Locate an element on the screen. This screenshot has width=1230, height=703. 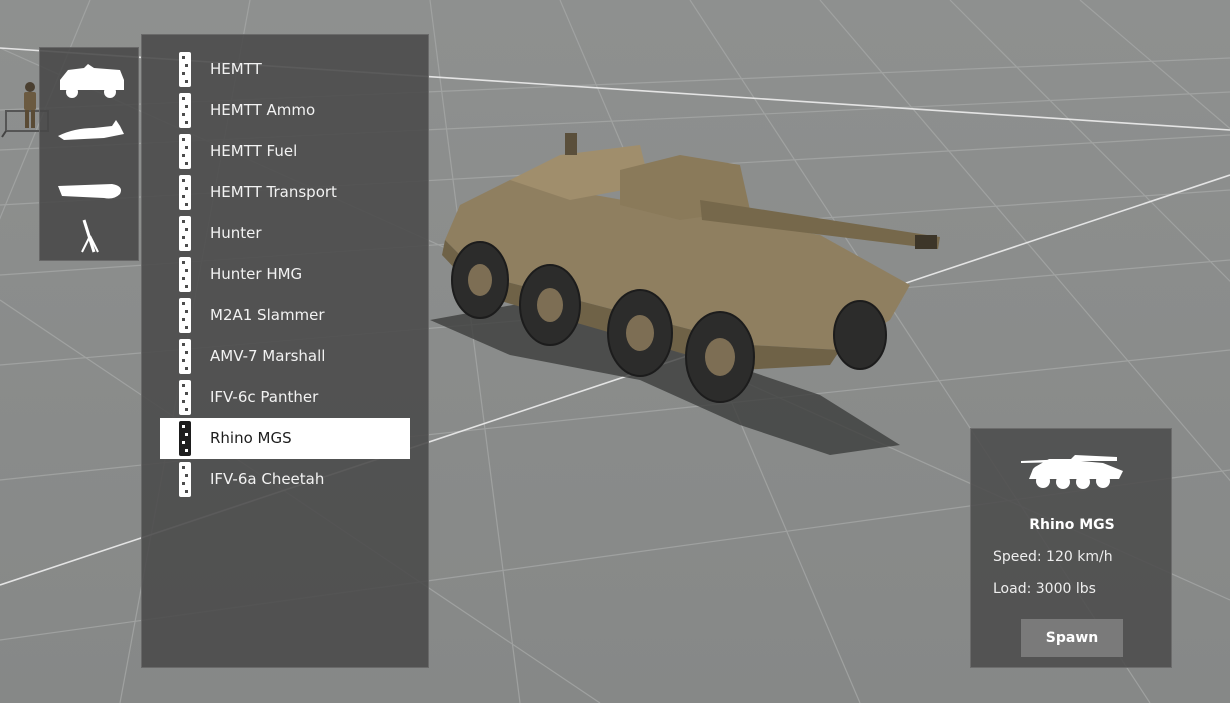
category-cars is located at coordinates (90, 79).